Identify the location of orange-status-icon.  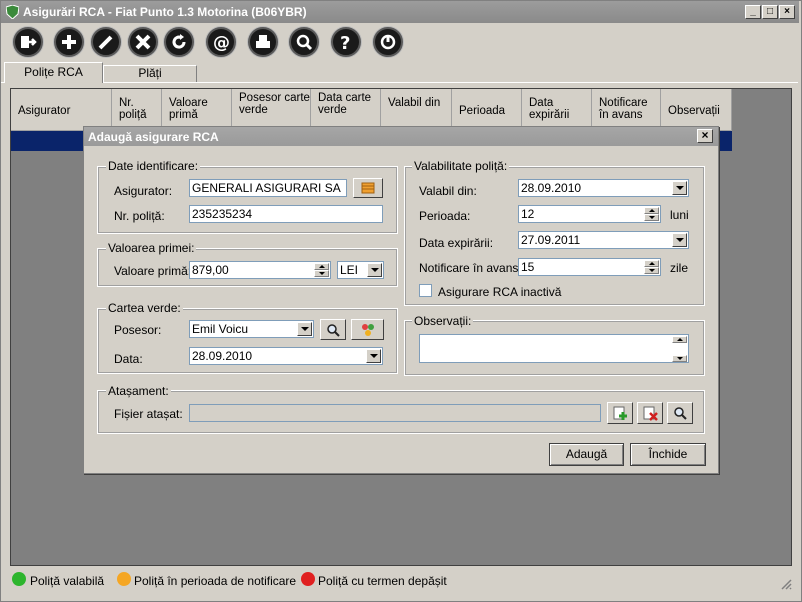
(124, 579).